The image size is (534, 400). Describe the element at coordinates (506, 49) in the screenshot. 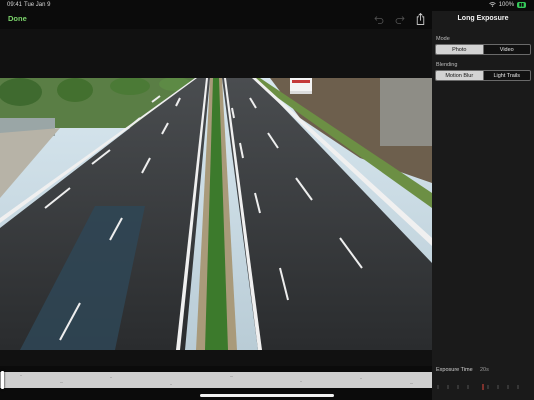

I see `mode-option-video: Video` at that location.